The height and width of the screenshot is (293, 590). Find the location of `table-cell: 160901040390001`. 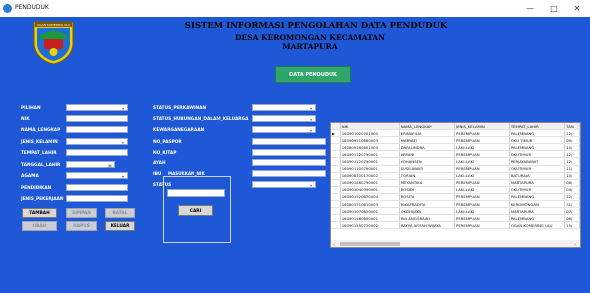

table-cell: 160901040390001 is located at coordinates (370, 190).